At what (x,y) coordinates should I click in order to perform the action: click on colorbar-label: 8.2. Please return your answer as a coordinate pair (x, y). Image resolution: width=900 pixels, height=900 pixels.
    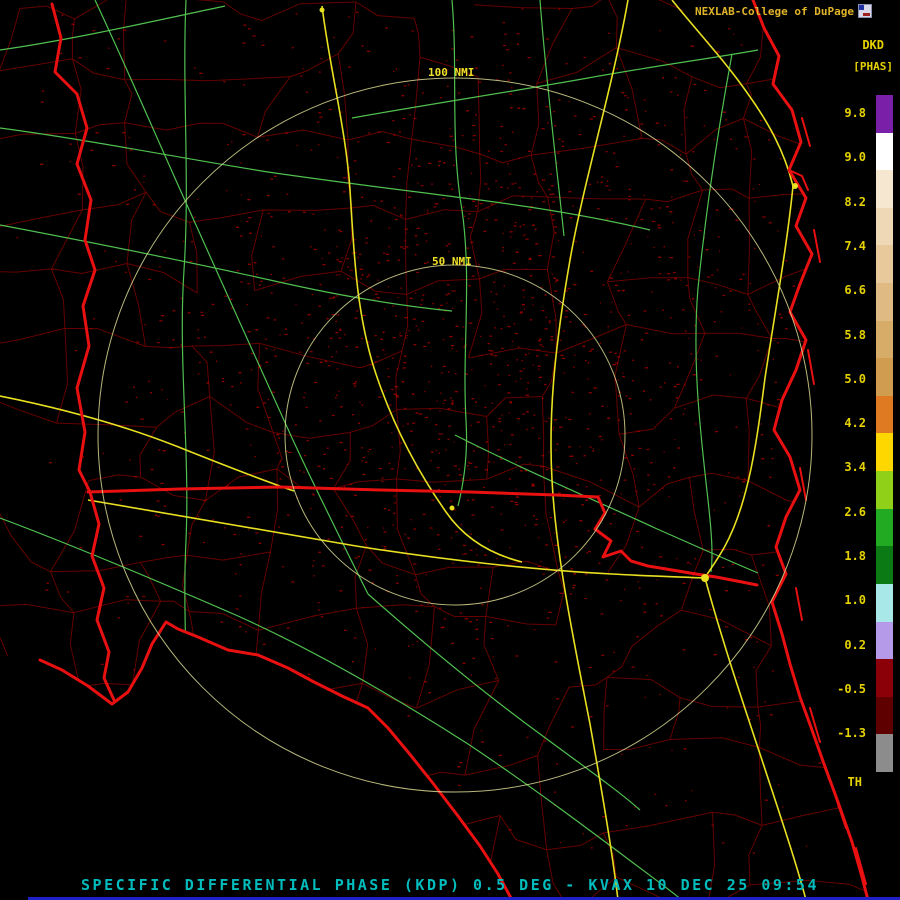
    Looking at the image, I should click on (855, 201).